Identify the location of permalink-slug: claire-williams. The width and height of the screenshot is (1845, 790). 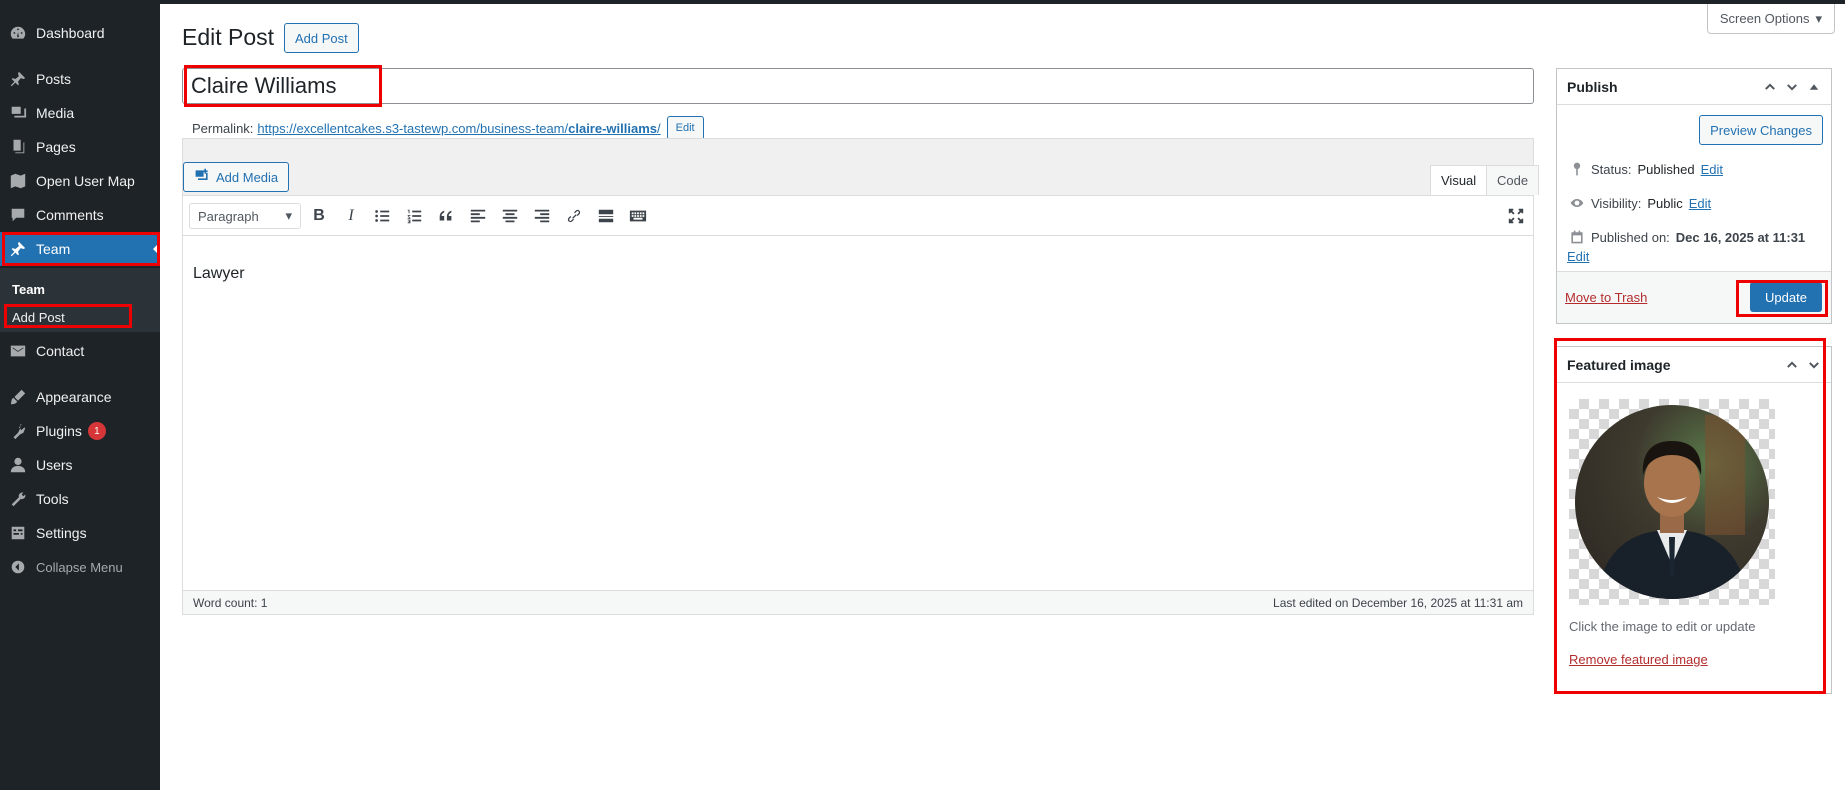
(613, 128).